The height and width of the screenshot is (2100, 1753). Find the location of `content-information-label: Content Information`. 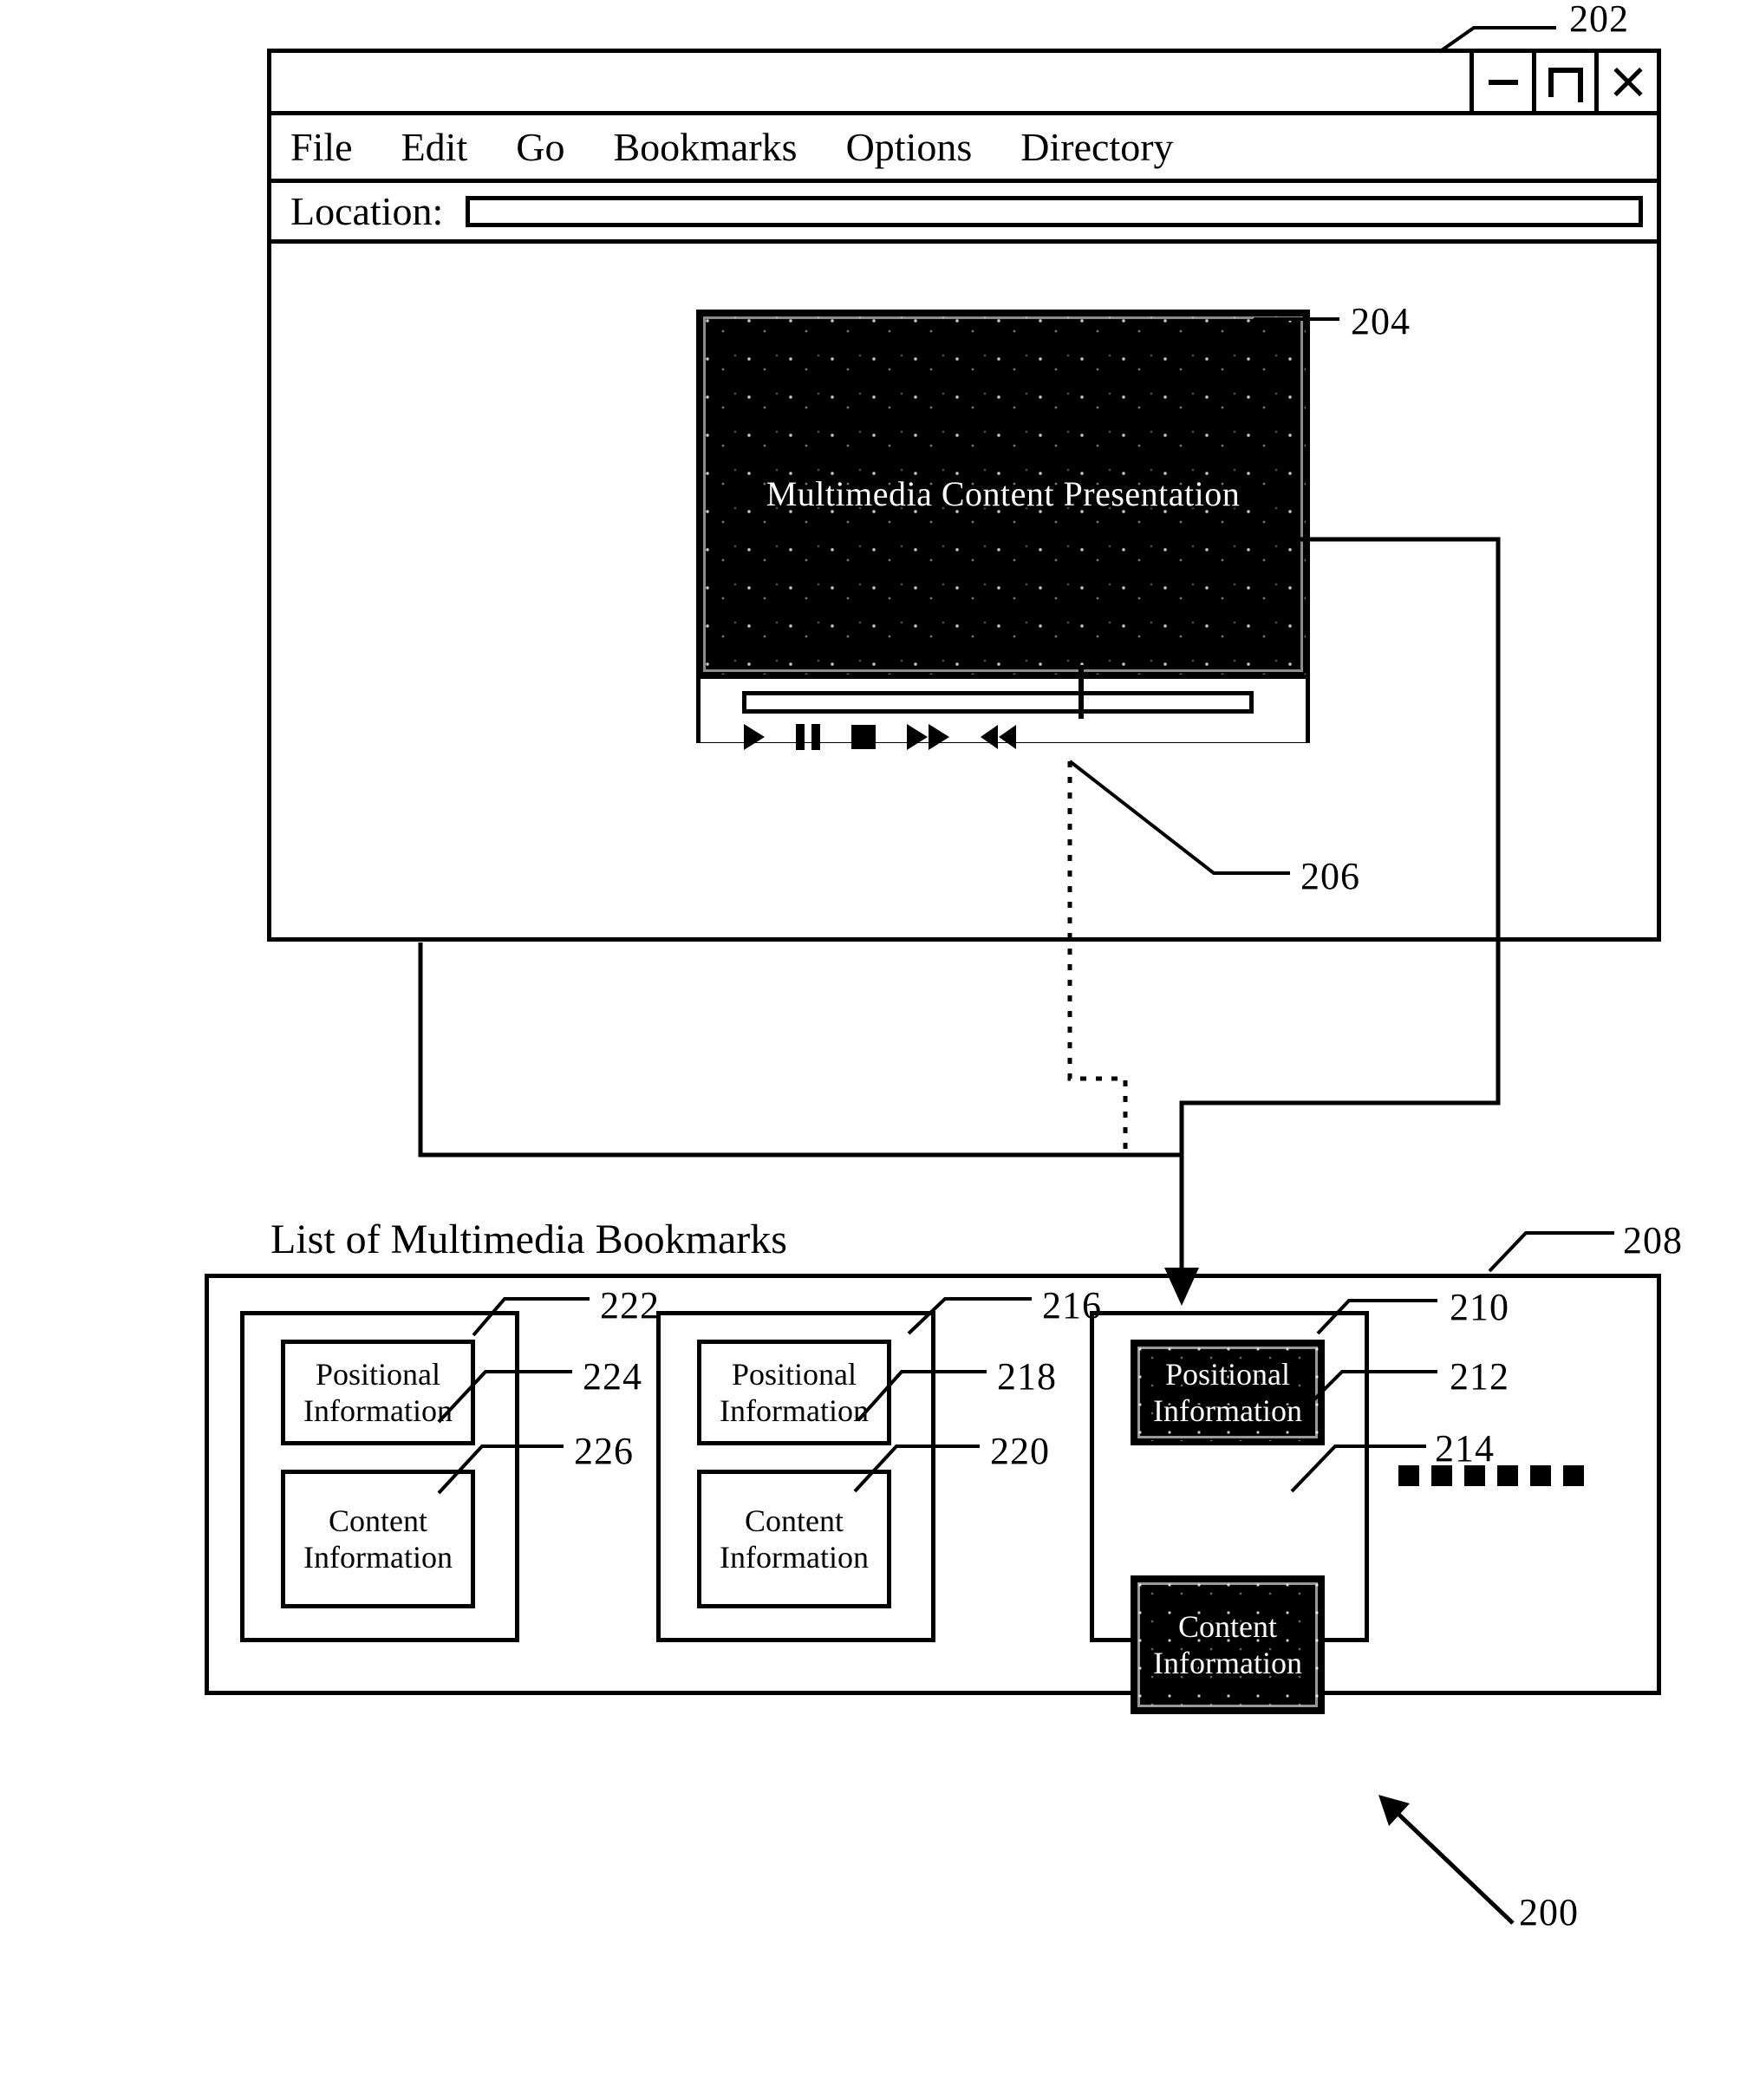

content-information-label: Content Information is located at coordinates (1228, 1644).